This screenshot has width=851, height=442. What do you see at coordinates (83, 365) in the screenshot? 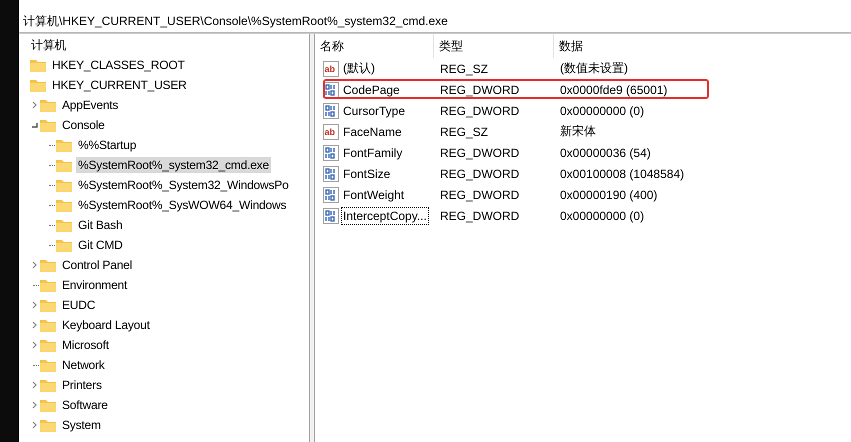
I see `tree-item: Network` at bounding box center [83, 365].